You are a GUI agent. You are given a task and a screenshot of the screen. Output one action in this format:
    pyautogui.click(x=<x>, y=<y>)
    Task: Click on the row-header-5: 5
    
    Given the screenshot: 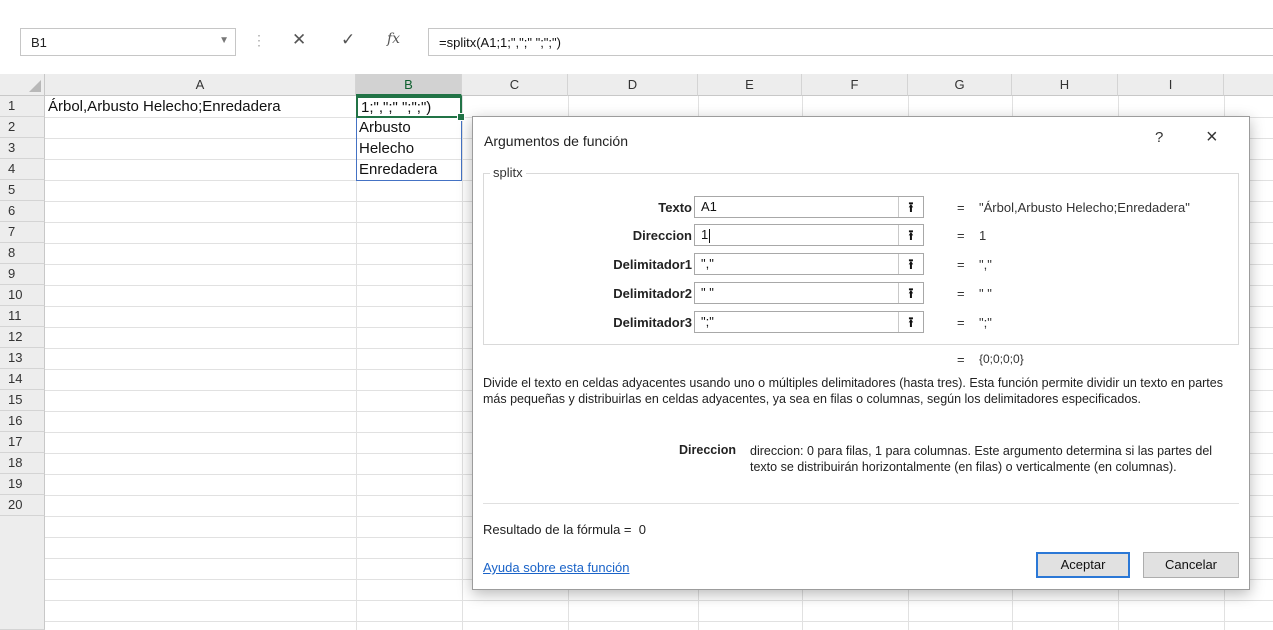 What is the action you would take?
    pyautogui.click(x=22, y=190)
    